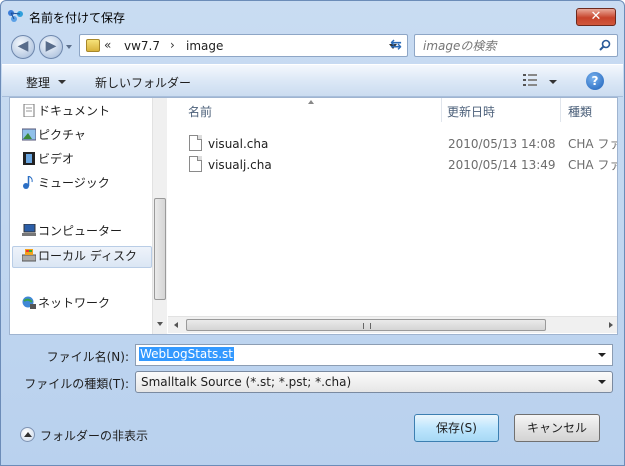  What do you see at coordinates (74, 111) in the screenshot?
I see `sidebar-item-label: ドキュメント` at bounding box center [74, 111].